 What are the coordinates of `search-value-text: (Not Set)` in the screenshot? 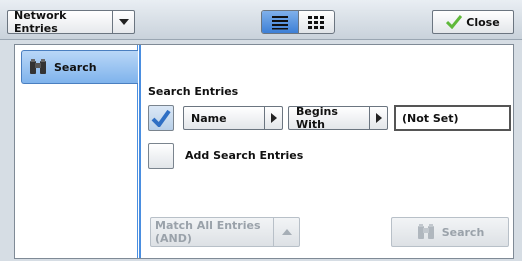 It's located at (430, 118).